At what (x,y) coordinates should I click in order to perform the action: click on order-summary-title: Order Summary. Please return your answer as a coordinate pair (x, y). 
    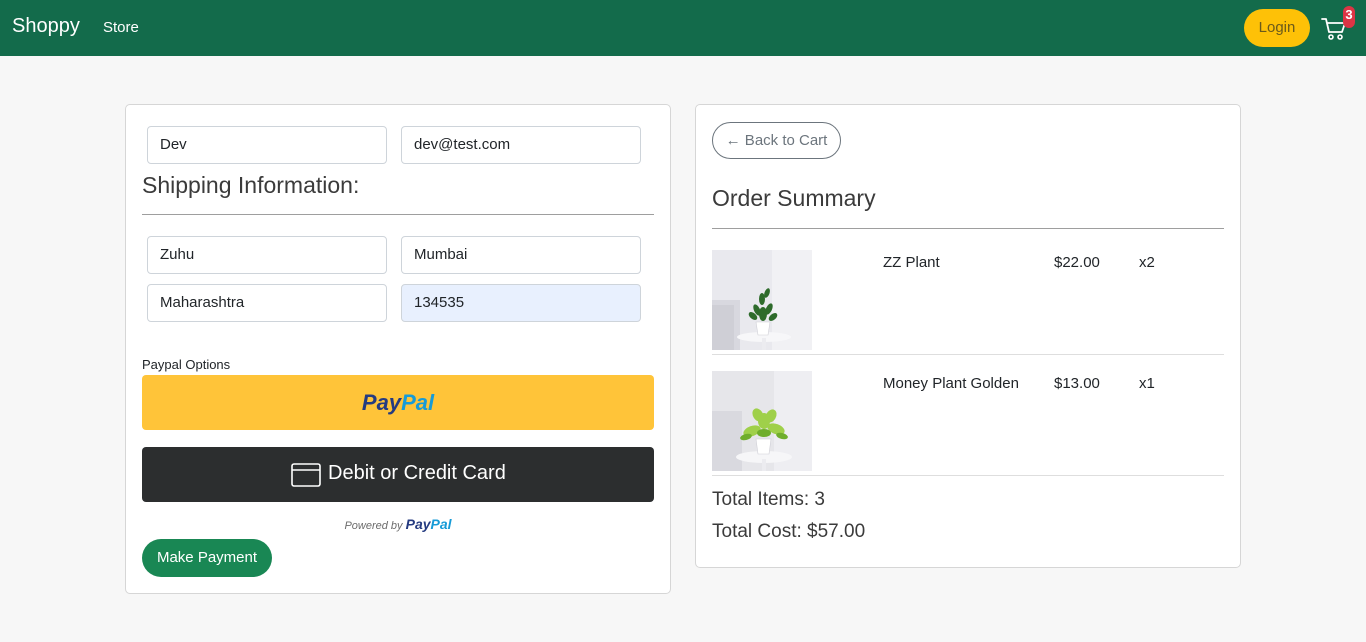
    Looking at the image, I should click on (794, 198).